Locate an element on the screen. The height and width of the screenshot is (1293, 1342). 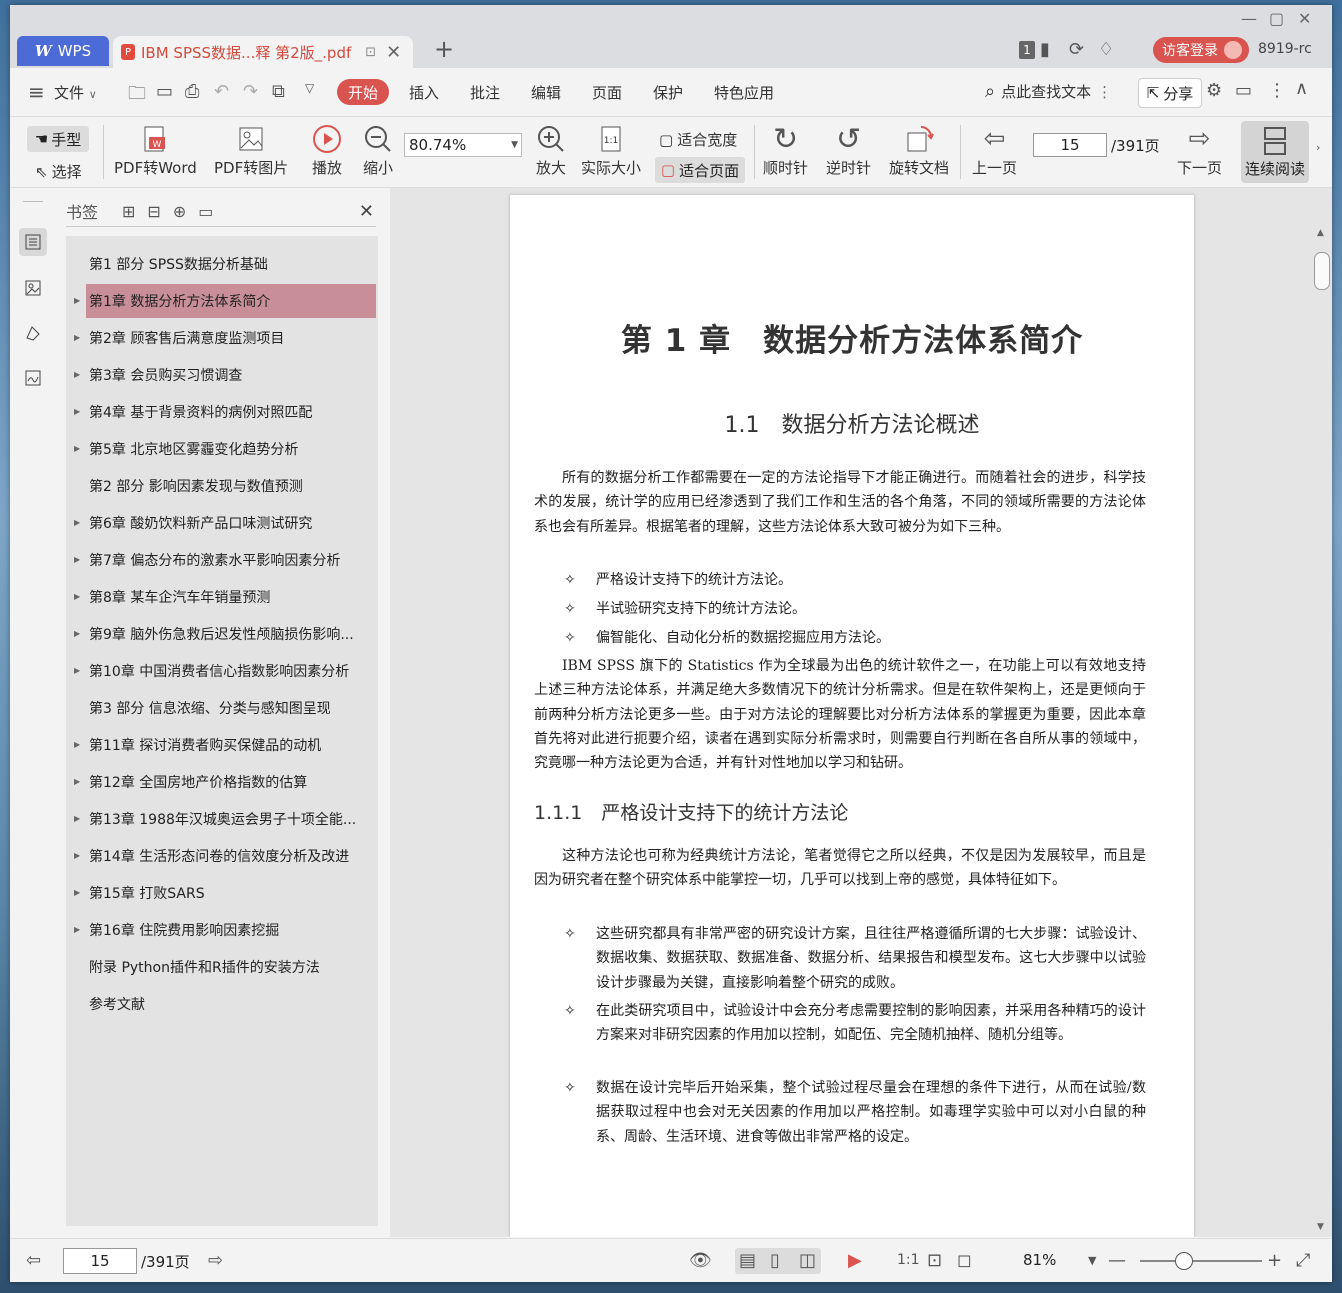
continuous-view-icon: ▤ is located at coordinates (747, 1260).